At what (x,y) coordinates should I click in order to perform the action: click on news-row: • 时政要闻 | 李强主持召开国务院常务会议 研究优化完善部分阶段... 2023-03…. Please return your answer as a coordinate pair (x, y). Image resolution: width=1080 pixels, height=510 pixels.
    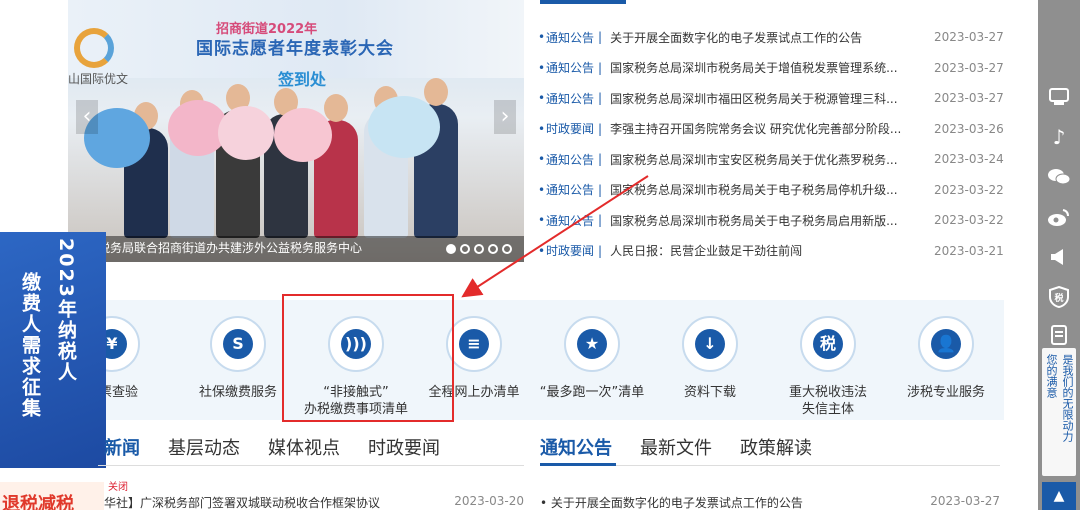
    Looking at the image, I should click on (771, 129).